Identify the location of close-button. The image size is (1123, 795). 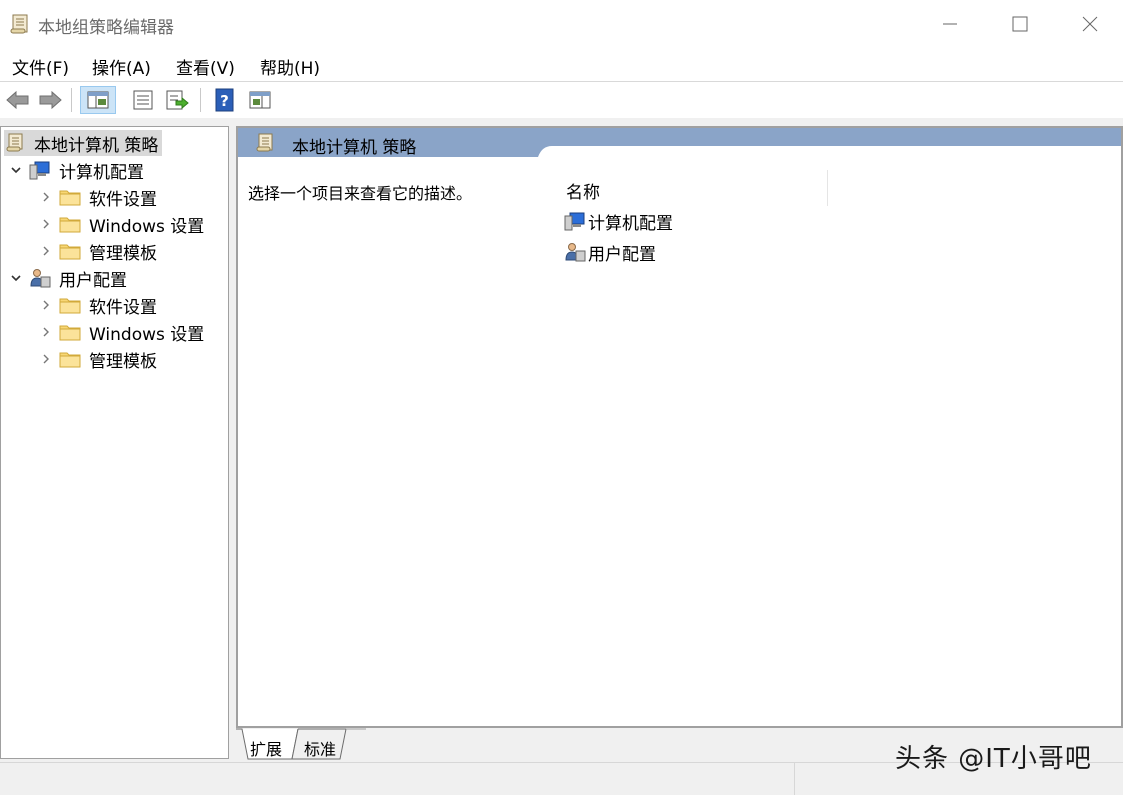
(1090, 24).